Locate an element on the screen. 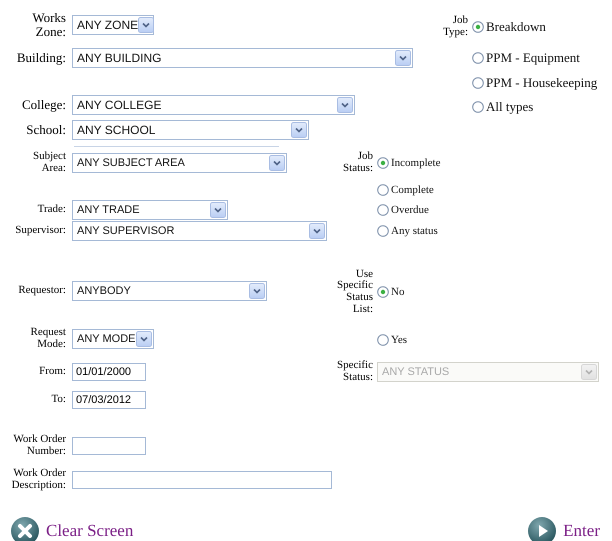 The height and width of the screenshot is (541, 612). dropdown: ANY COLLEGE is located at coordinates (213, 105).